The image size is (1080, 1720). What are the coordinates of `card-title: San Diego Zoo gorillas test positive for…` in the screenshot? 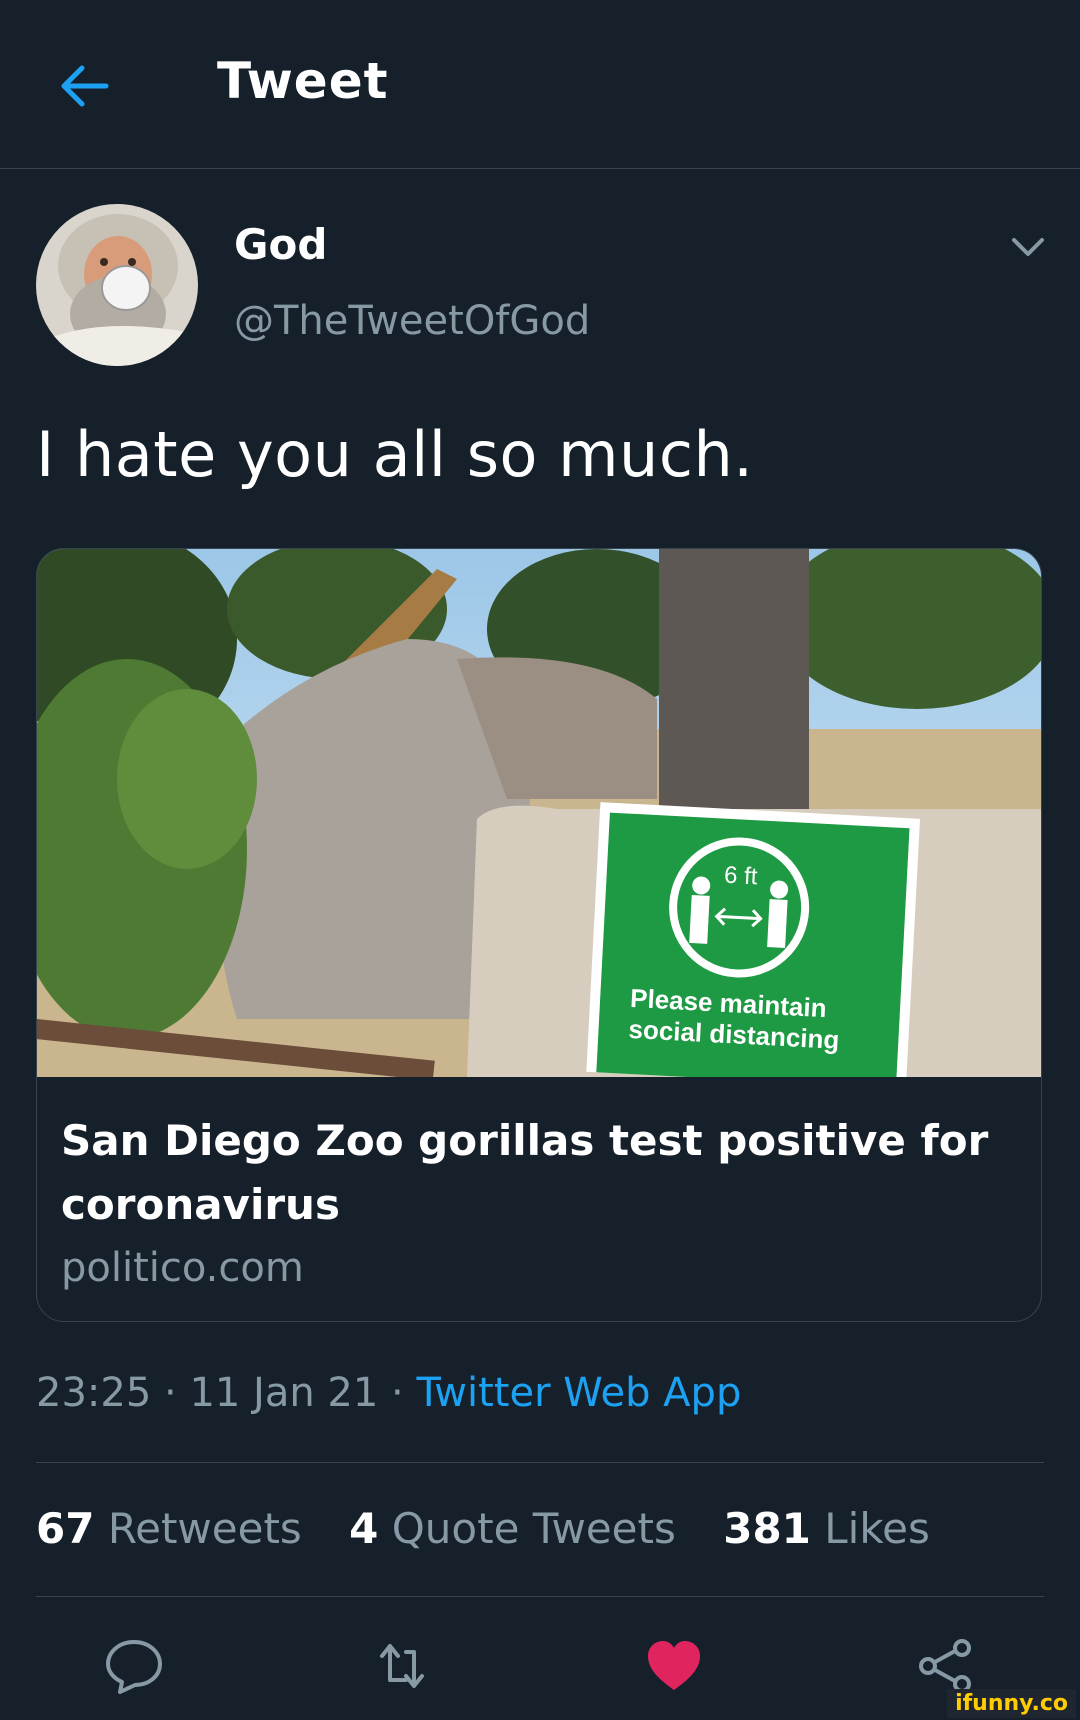 It's located at (525, 1172).